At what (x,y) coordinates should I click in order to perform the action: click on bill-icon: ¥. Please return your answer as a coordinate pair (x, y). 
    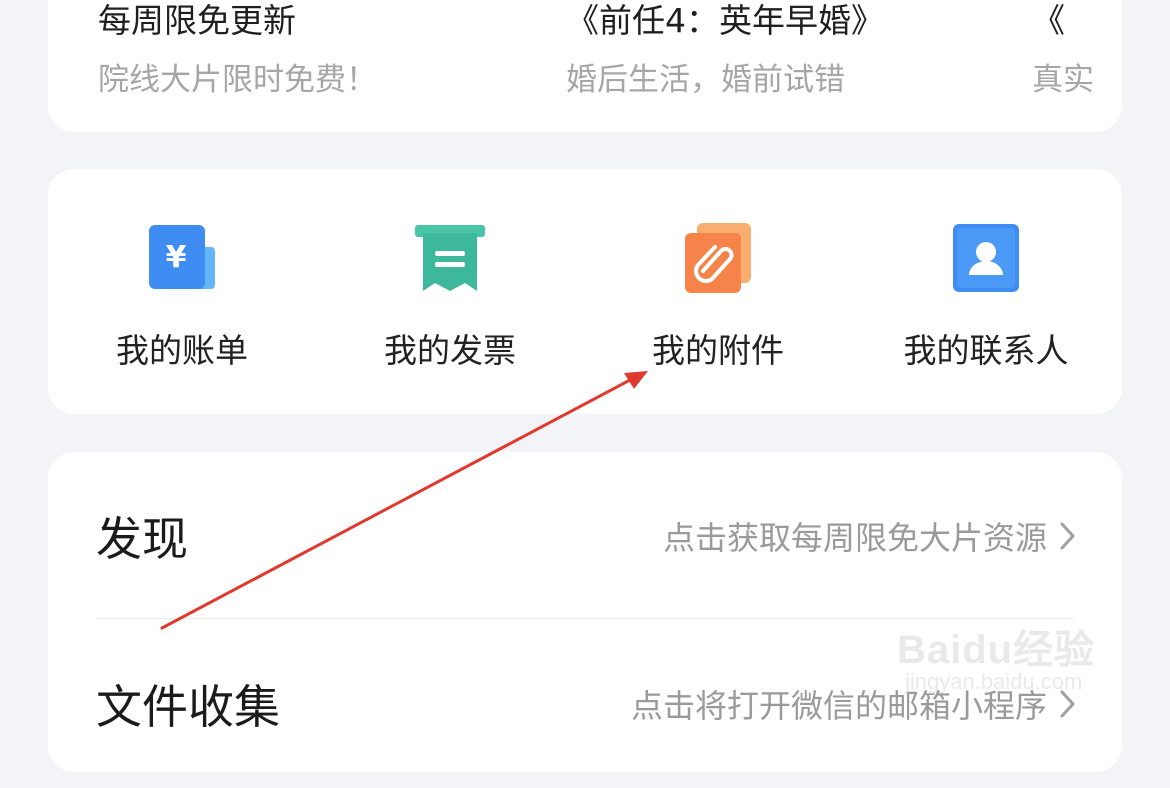
    Looking at the image, I should click on (182, 257).